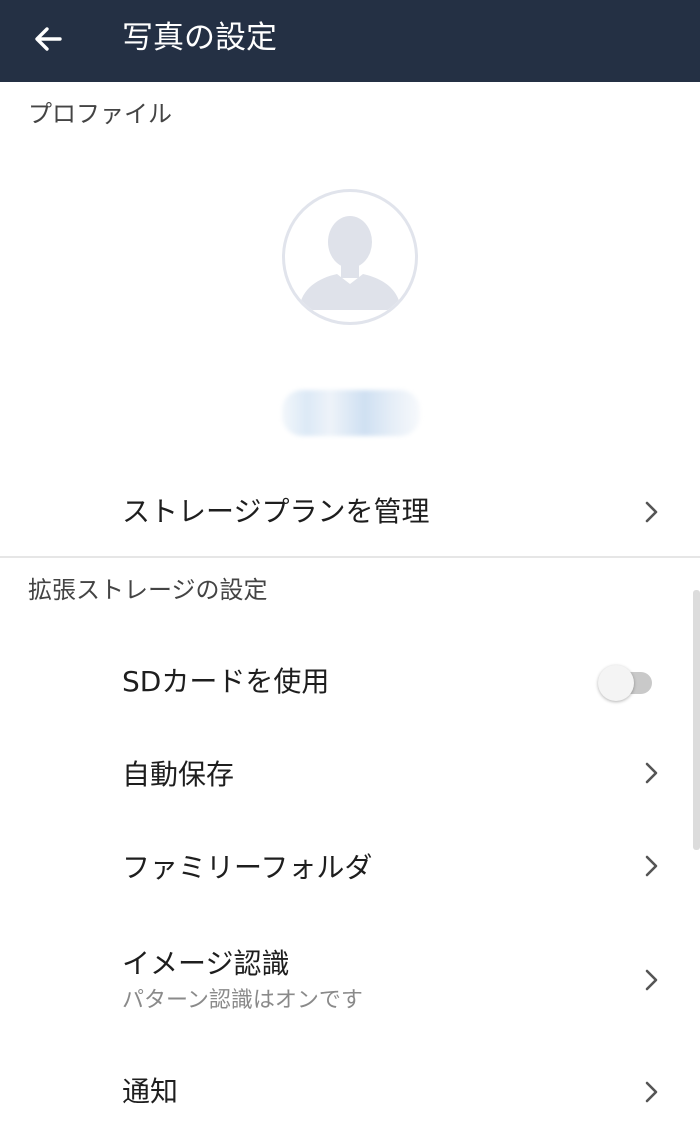 Image resolution: width=700 pixels, height=1128 pixels. Describe the element at coordinates (350, 682) in the screenshot. I see `sd-card-row: SDカードを使用` at that location.